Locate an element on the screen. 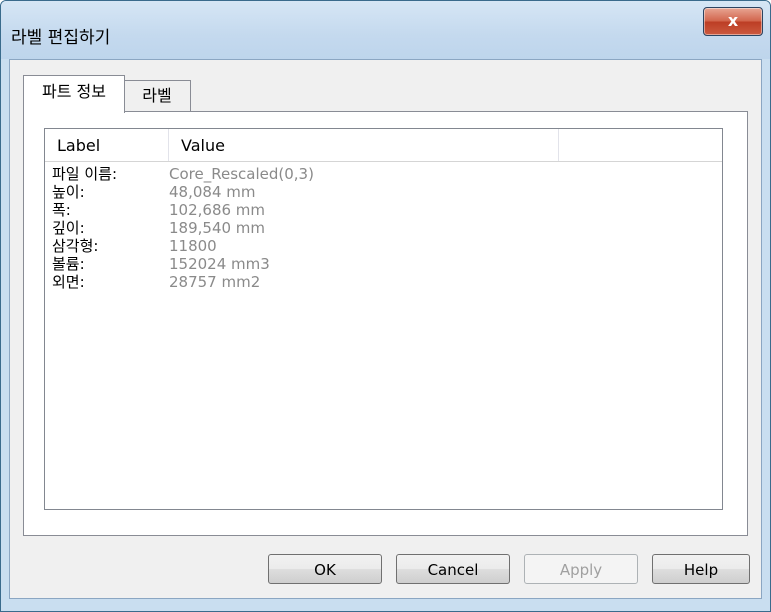  row-label-triangles: 삼각형: is located at coordinates (75, 246).